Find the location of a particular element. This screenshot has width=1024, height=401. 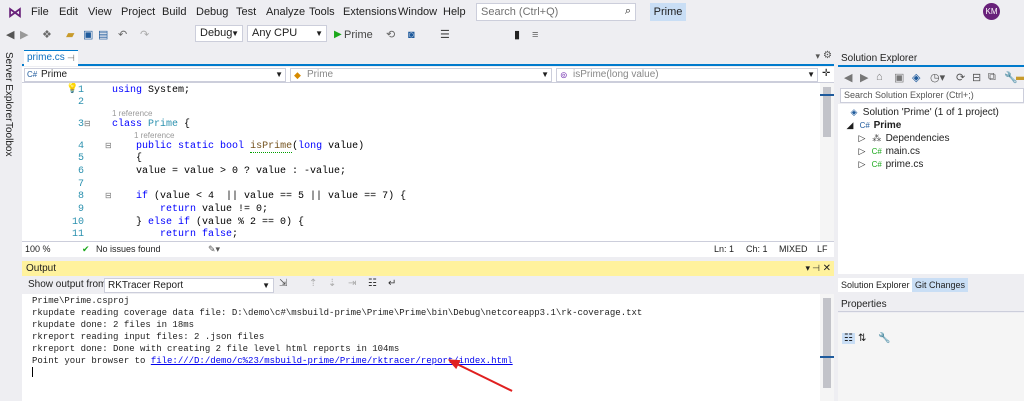

project-nav-value: Prime is located at coordinates (54, 74).